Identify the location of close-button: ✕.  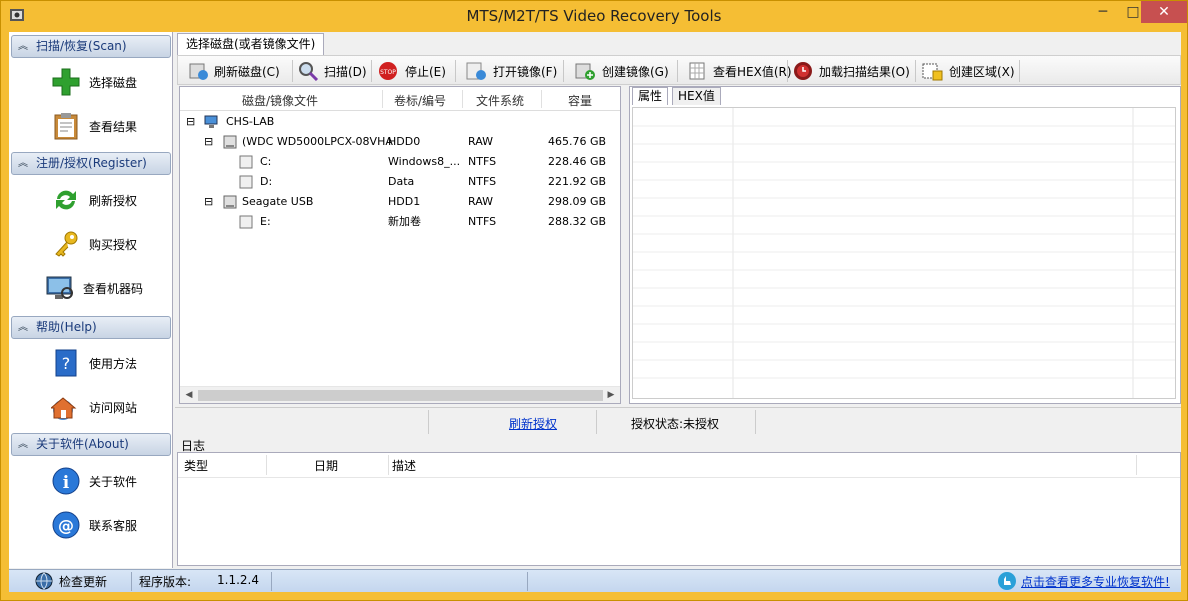
(1164, 12).